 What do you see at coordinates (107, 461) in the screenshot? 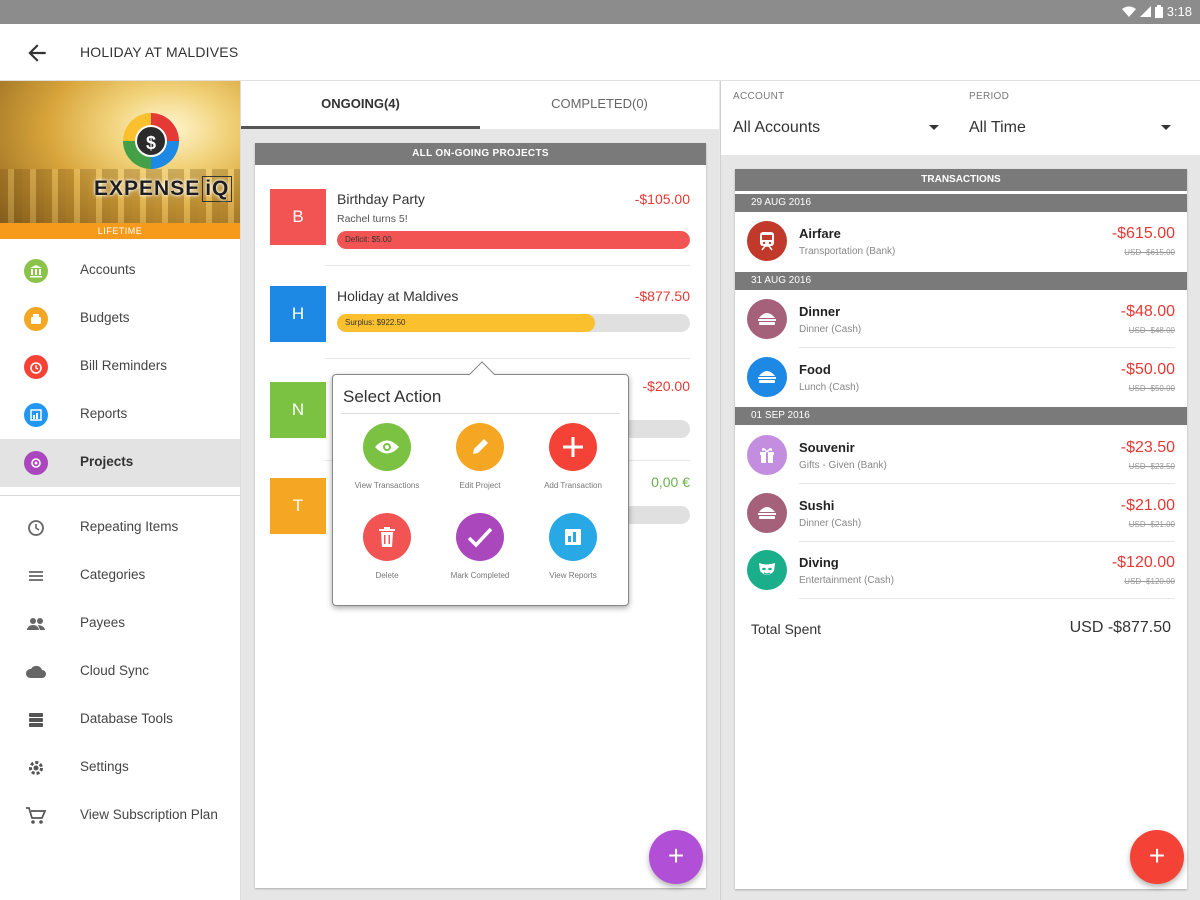
I see `sidebar-item-label: Projects` at bounding box center [107, 461].